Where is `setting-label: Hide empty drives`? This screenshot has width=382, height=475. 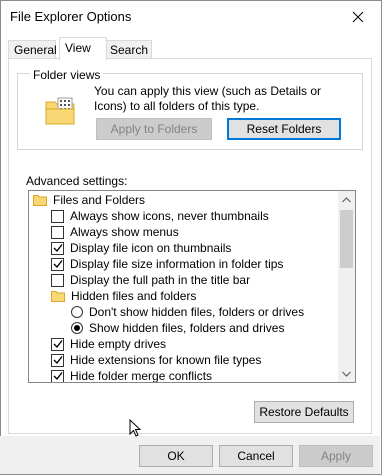
setting-label: Hide empty drives is located at coordinates (118, 344).